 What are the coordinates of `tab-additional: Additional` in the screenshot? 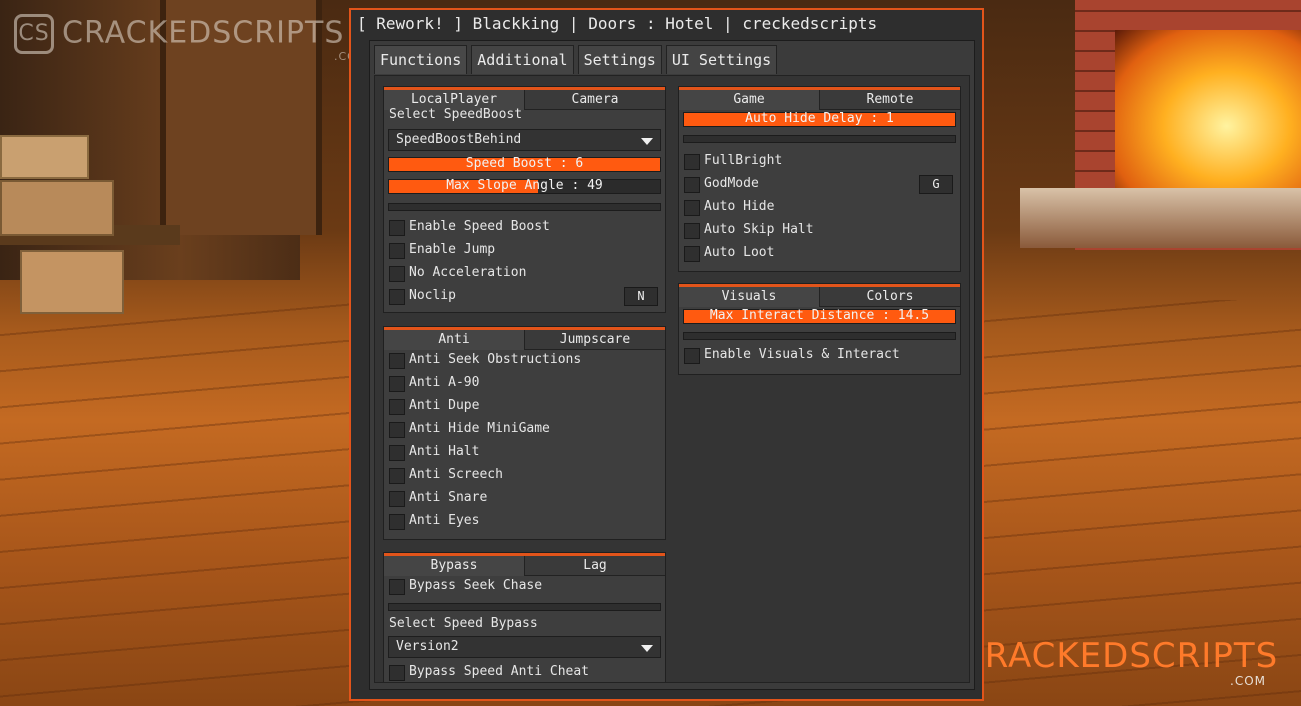 It's located at (522, 59).